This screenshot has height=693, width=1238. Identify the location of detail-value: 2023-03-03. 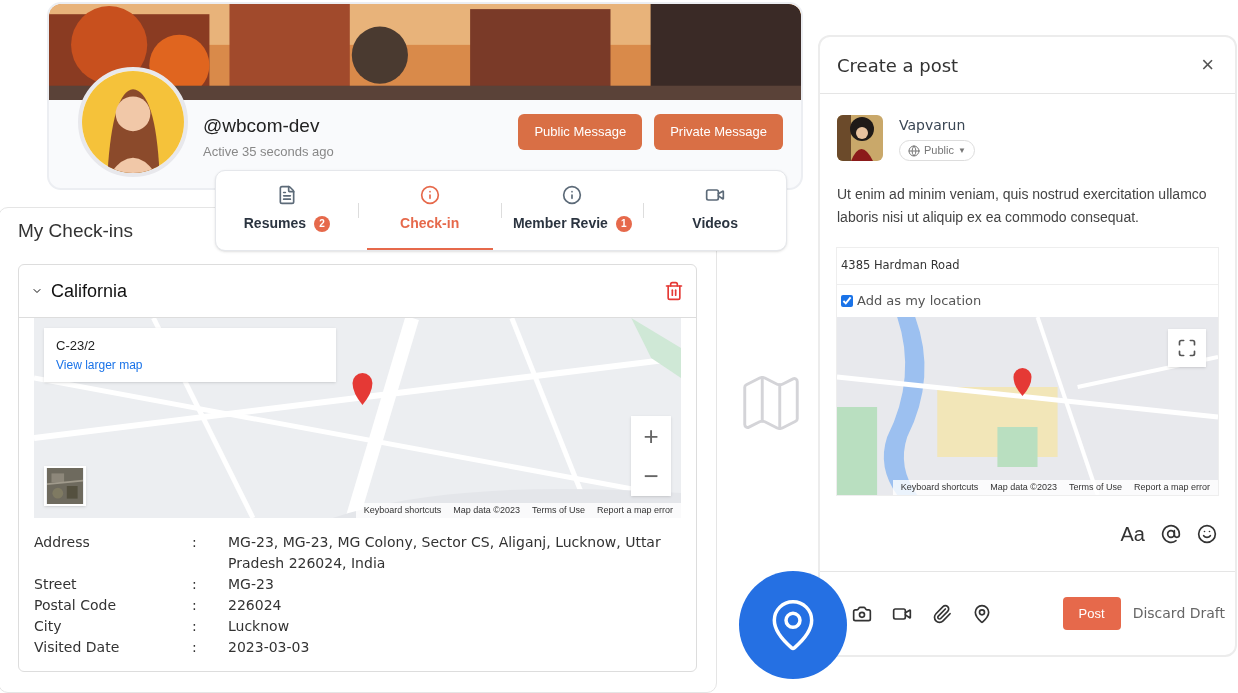
(269, 647).